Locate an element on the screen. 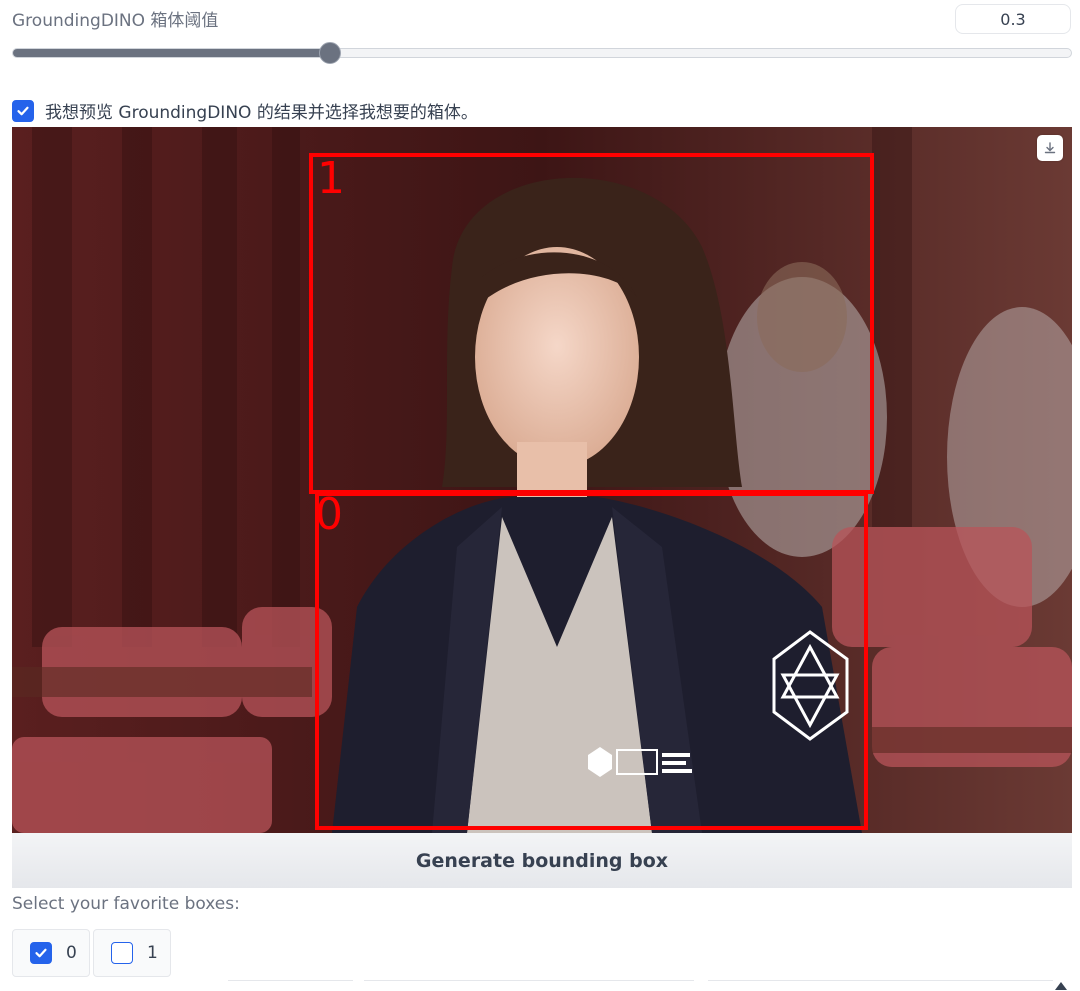 The width and height of the screenshot is (1080, 991). favorite-option-1: 1 is located at coordinates (132, 953).